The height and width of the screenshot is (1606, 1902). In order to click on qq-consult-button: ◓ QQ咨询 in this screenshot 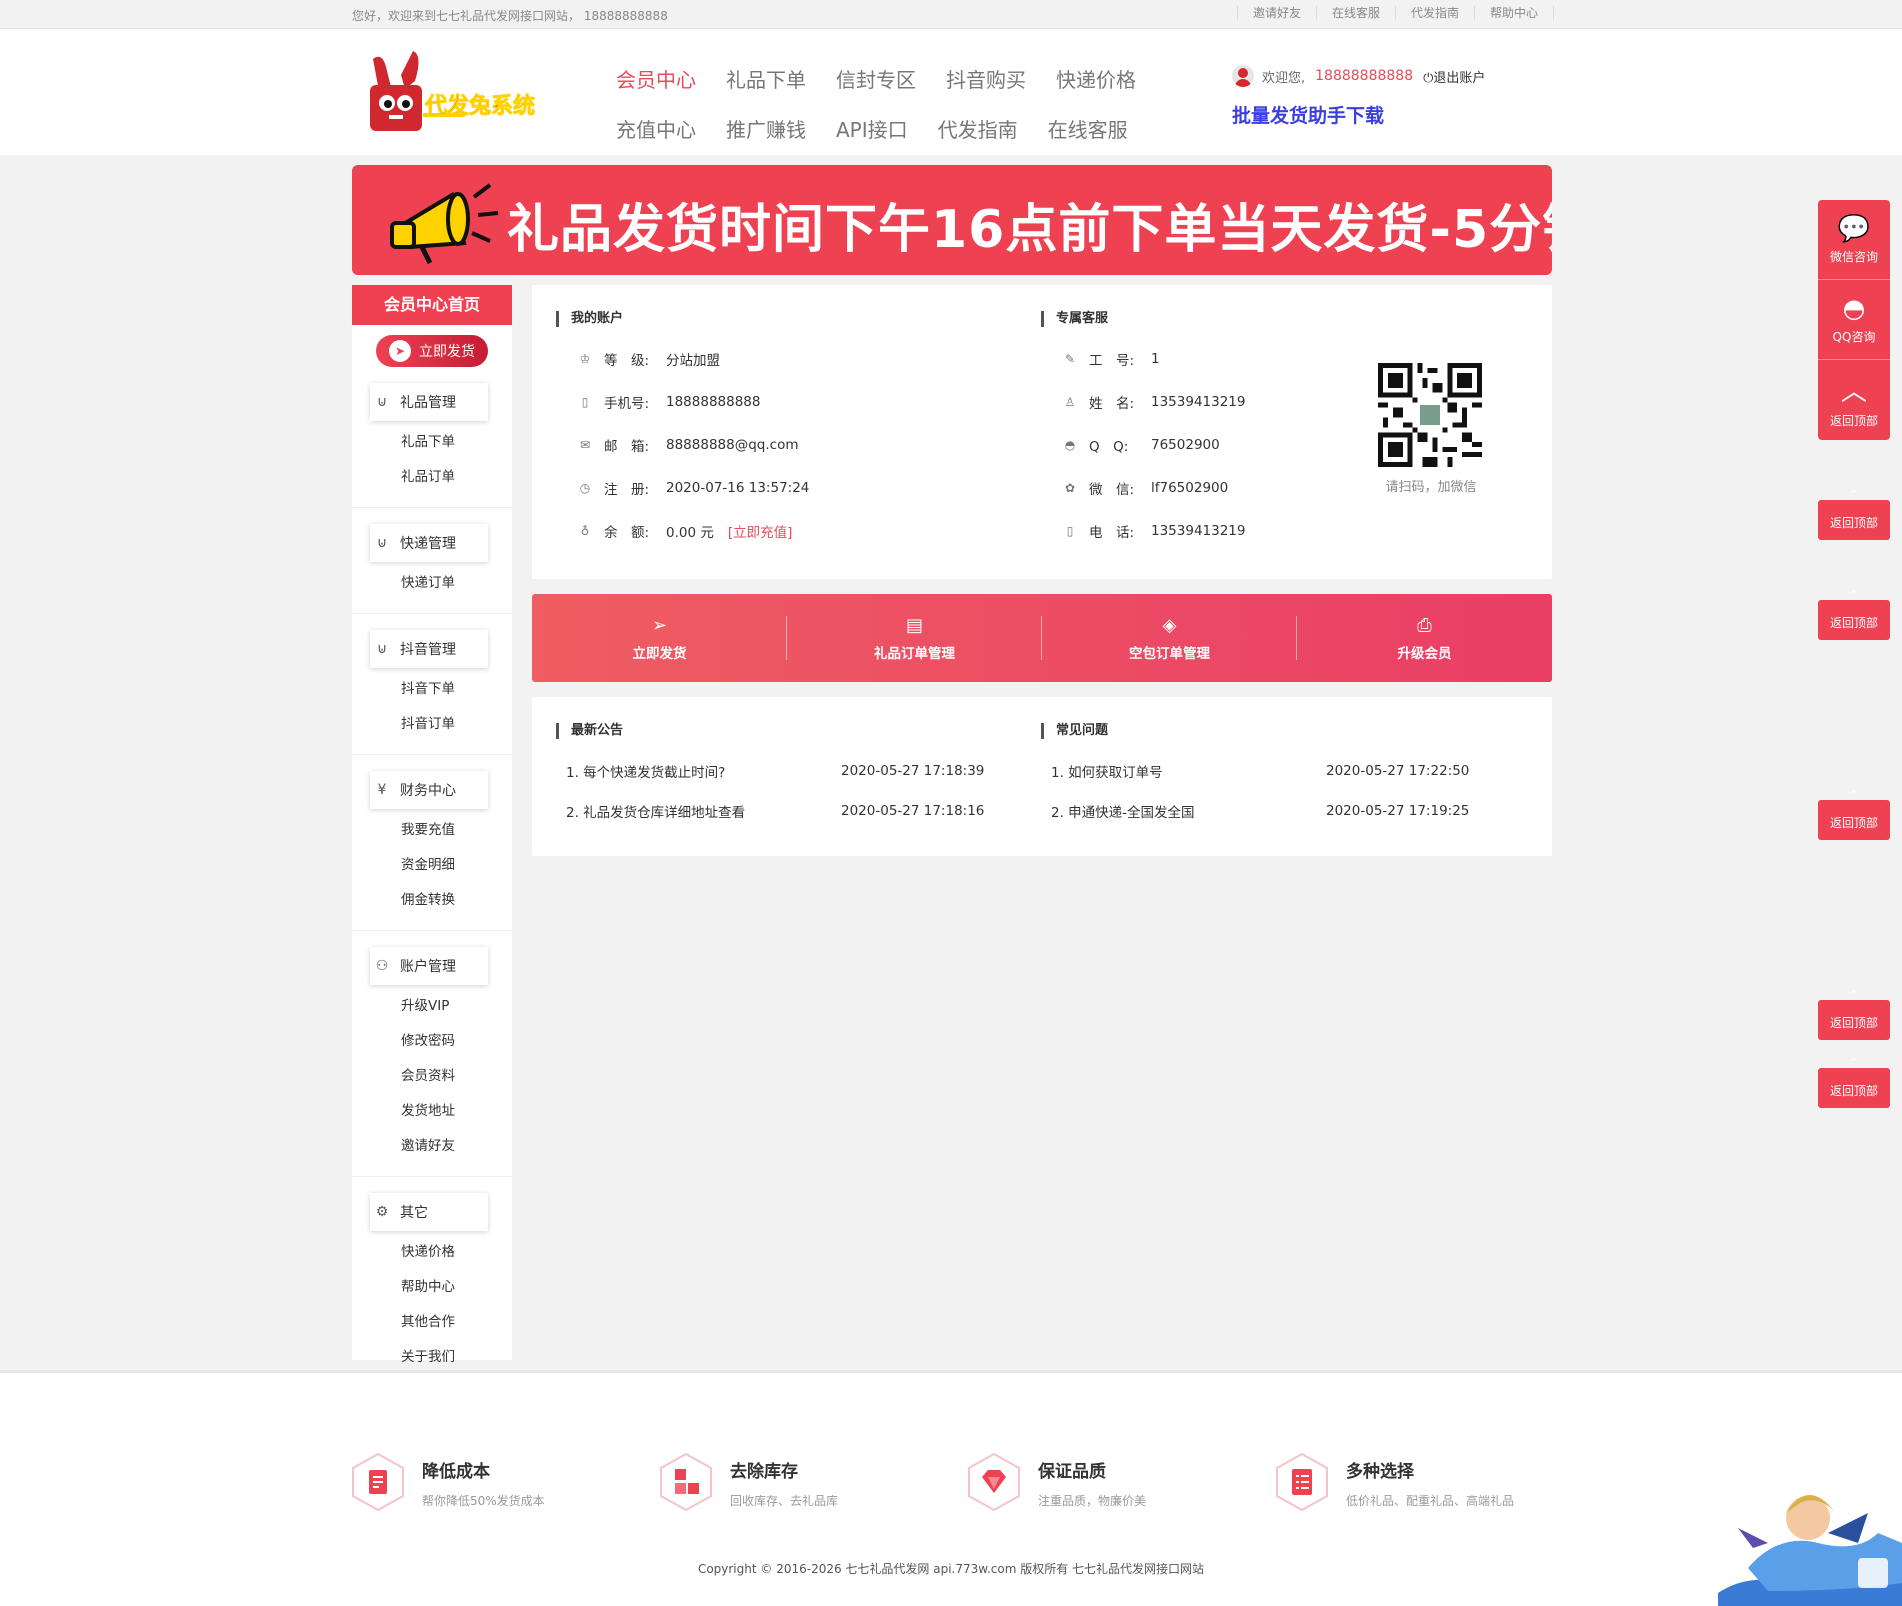, I will do `click(1854, 320)`.